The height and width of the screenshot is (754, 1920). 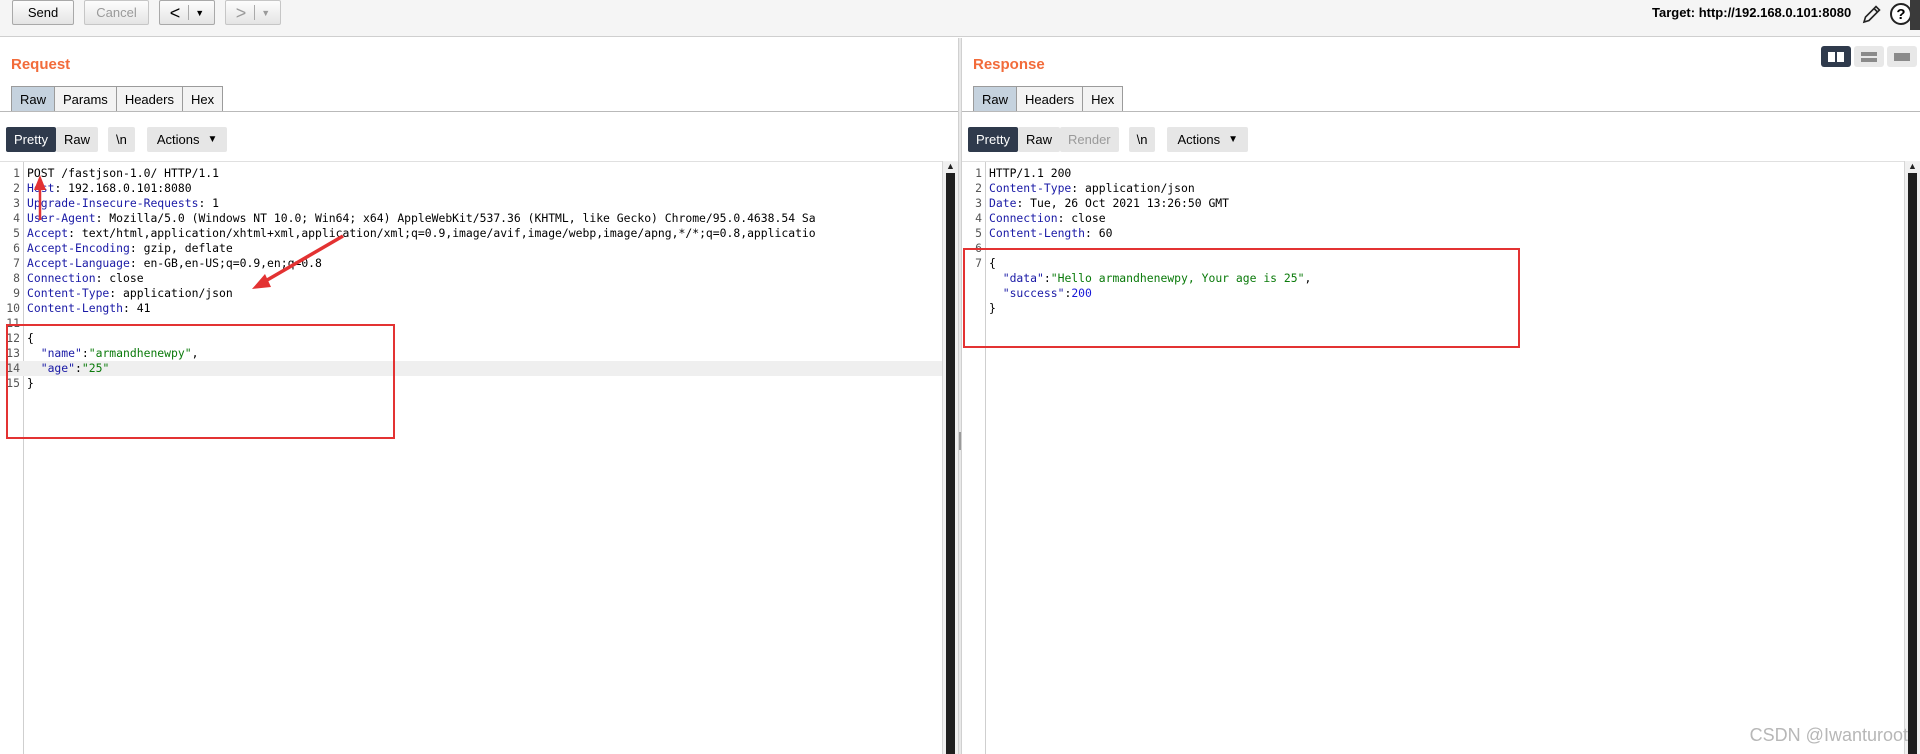 What do you see at coordinates (1433, 218) in the screenshot?
I see `response-code-line: 4 Connection: close` at bounding box center [1433, 218].